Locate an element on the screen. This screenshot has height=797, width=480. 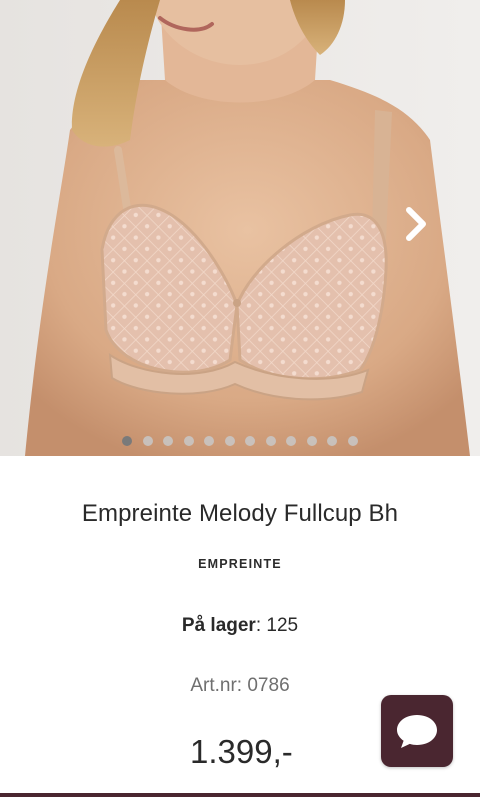
stock-label: På lager is located at coordinates (218, 625).